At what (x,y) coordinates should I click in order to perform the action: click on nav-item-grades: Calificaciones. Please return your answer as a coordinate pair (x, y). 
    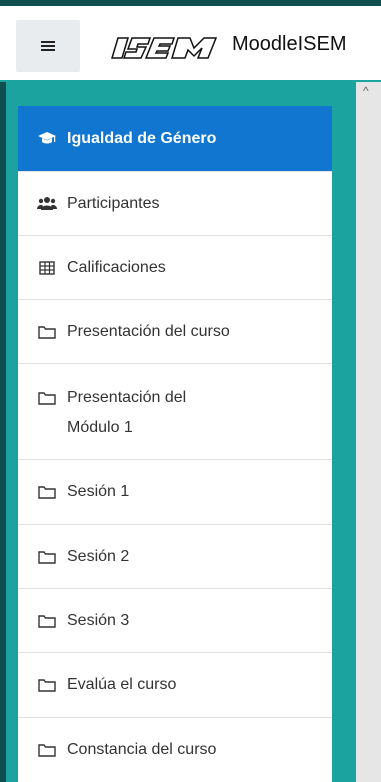
    Looking at the image, I should click on (175, 268).